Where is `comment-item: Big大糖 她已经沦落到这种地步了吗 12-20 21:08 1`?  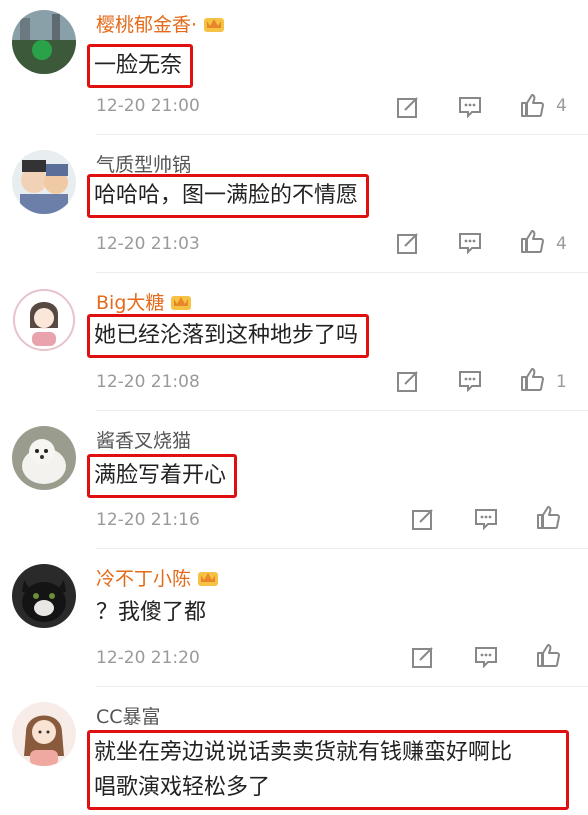
comment-item: Big大糖 她已经沦落到这种地步了吗 12-20 21:08 1 is located at coordinates (294, 348).